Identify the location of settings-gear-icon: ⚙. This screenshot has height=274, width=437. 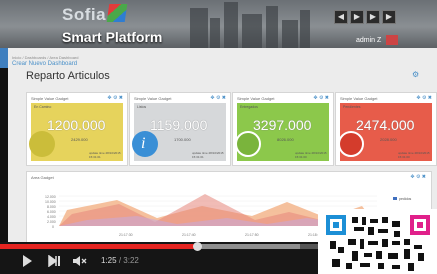
(415, 74).